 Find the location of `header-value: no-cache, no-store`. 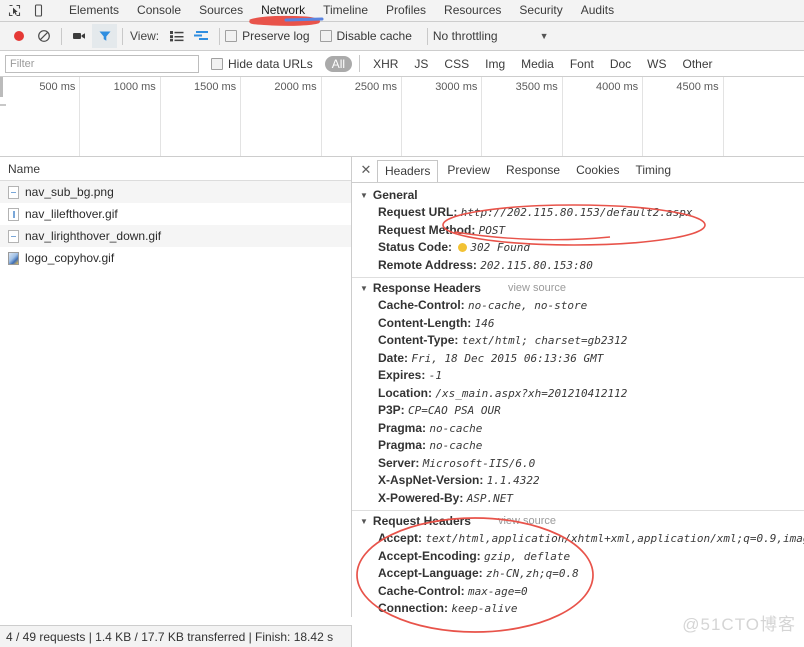

header-value: no-cache, no-store is located at coordinates (528, 305).